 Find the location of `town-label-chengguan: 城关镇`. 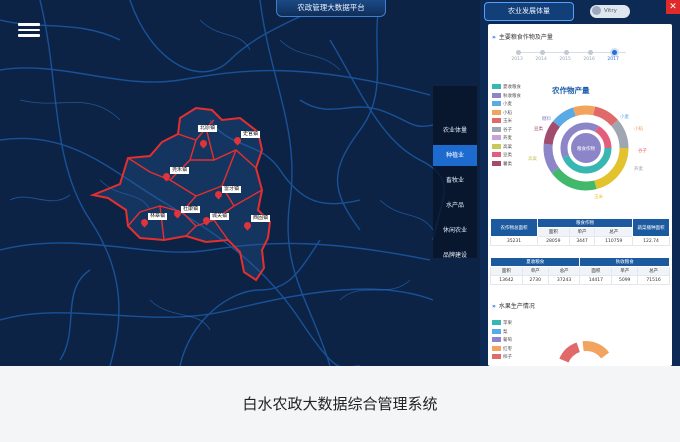

town-label-chengguan: 城关镇 is located at coordinates (220, 216).